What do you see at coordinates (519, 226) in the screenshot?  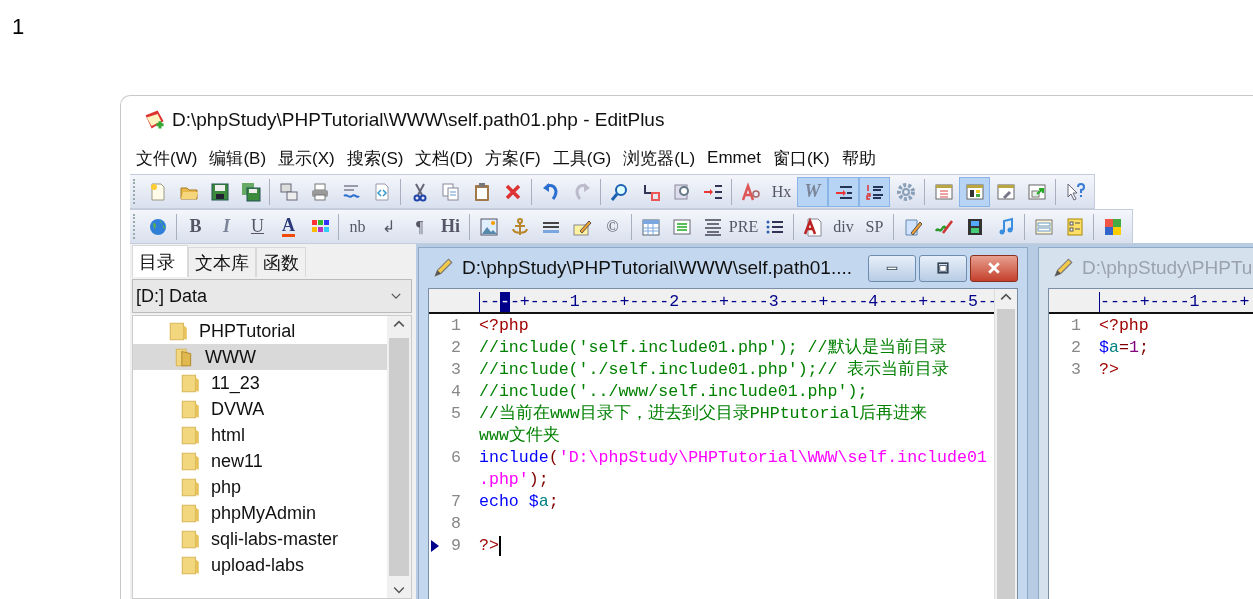 I see `anchor-icon` at bounding box center [519, 226].